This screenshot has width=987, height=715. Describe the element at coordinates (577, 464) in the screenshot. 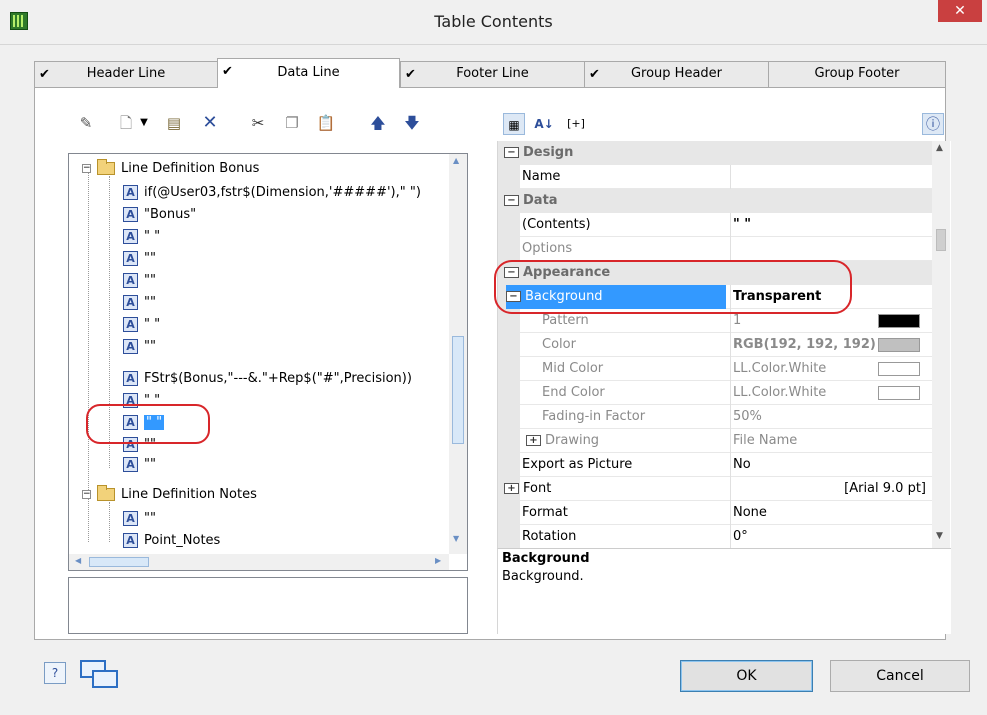

I see `property-name: Export as Picture` at that location.